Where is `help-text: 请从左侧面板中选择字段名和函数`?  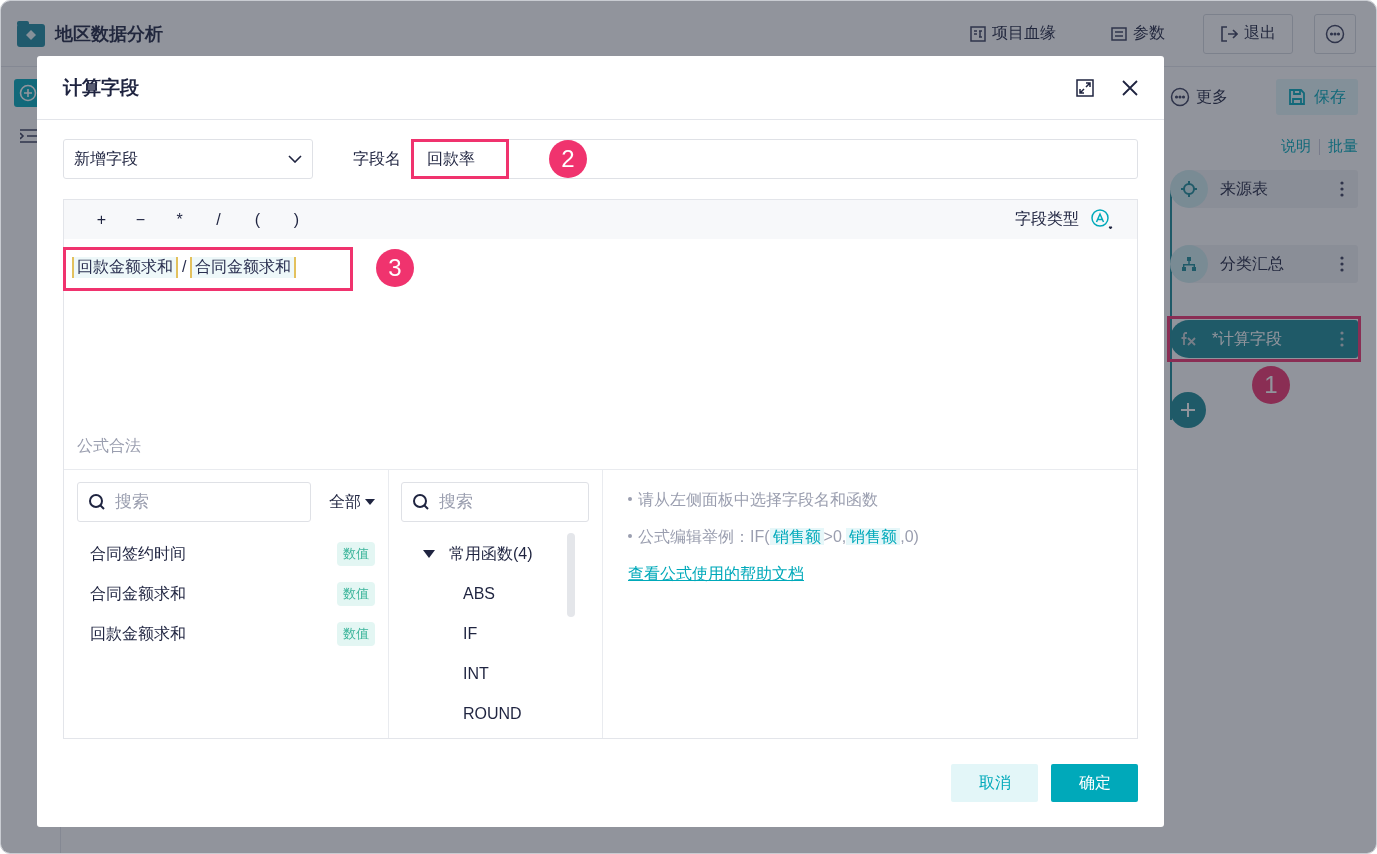 help-text: 请从左侧面板中选择字段名和函数 is located at coordinates (758, 500).